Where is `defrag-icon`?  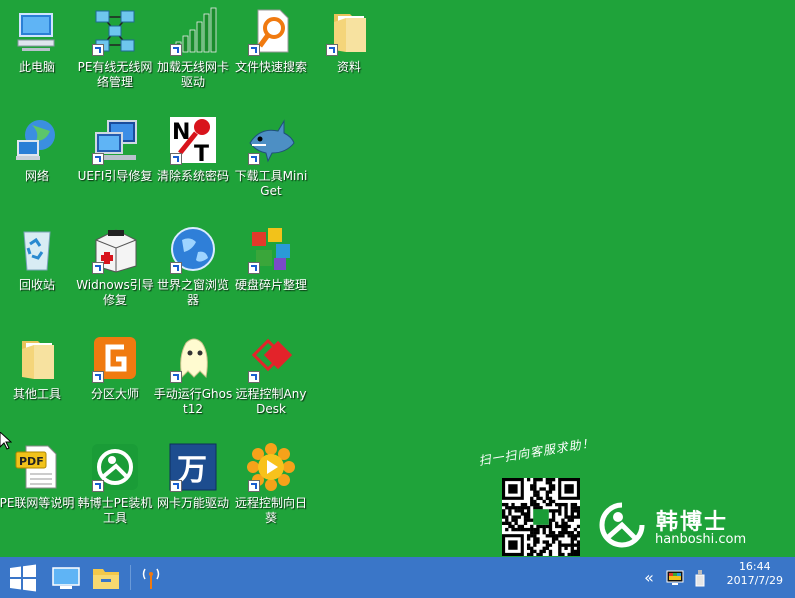 defrag-icon is located at coordinates (271, 249).